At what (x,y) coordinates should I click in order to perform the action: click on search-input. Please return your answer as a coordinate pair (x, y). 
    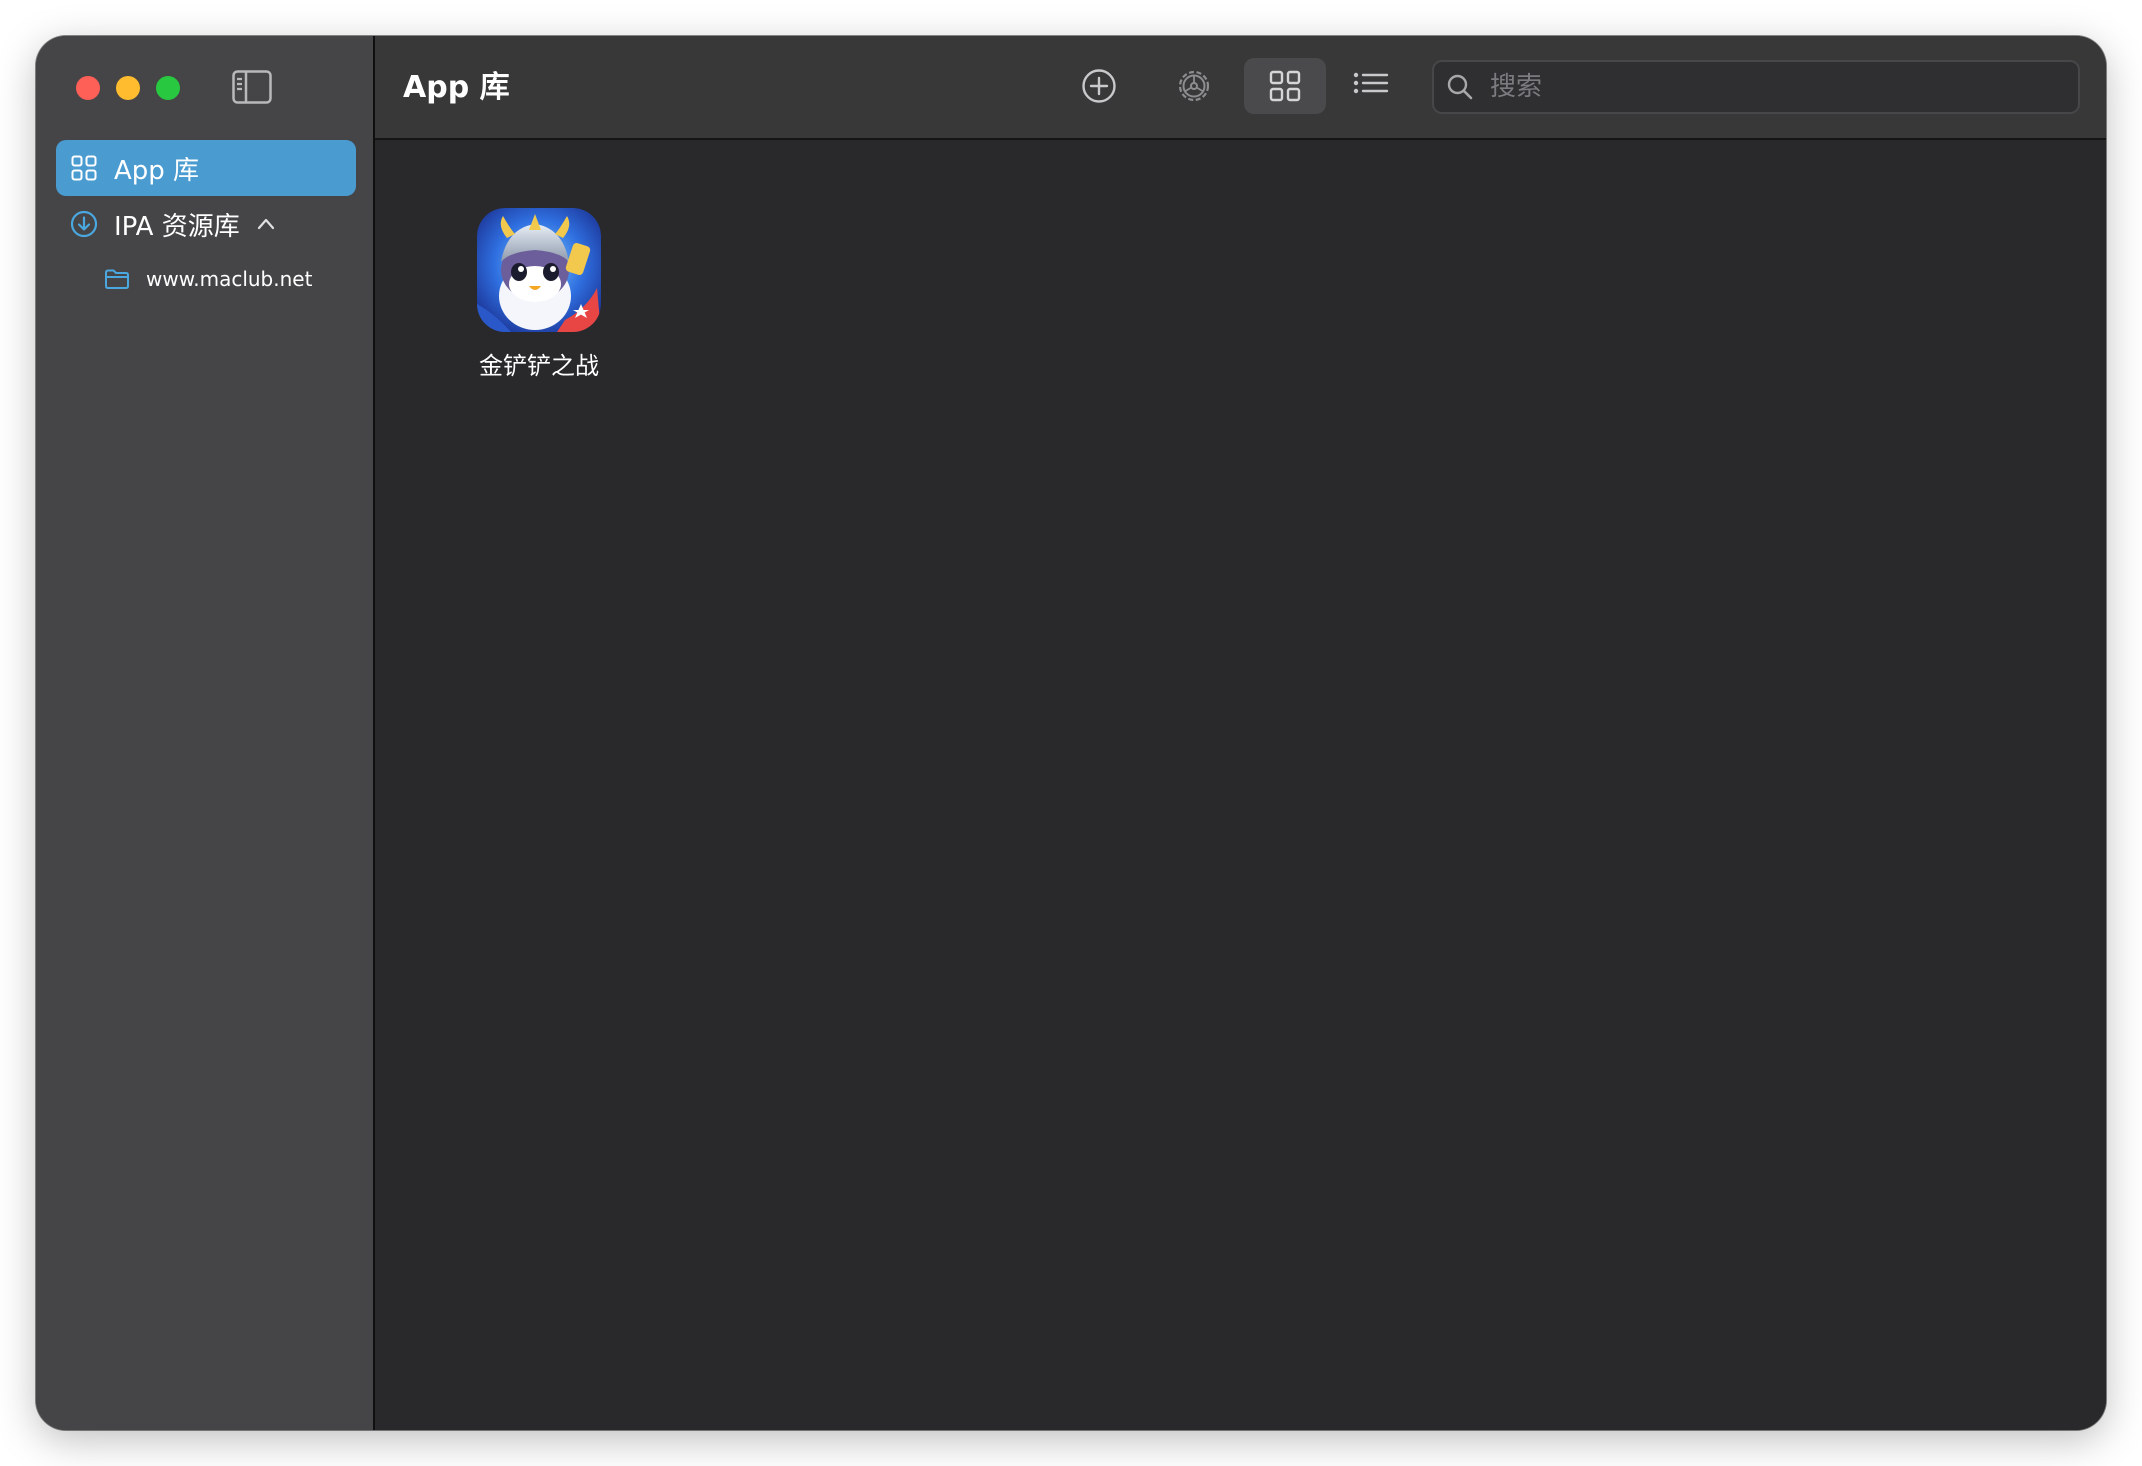
    Looking at the image, I should click on (1783, 87).